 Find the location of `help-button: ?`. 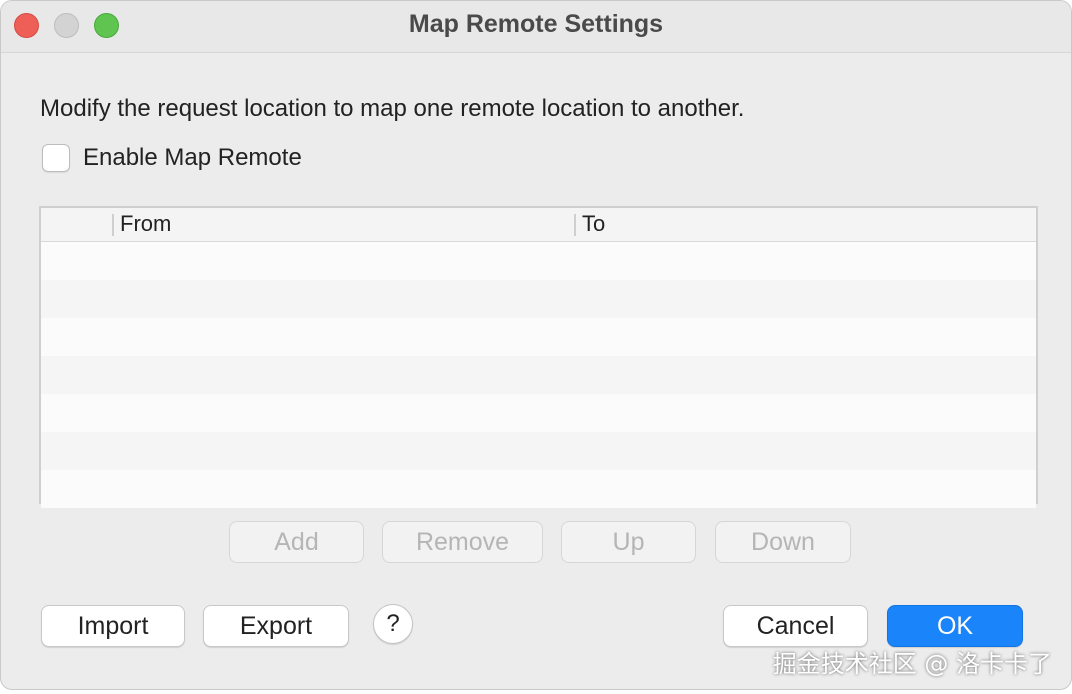

help-button: ? is located at coordinates (393, 624).